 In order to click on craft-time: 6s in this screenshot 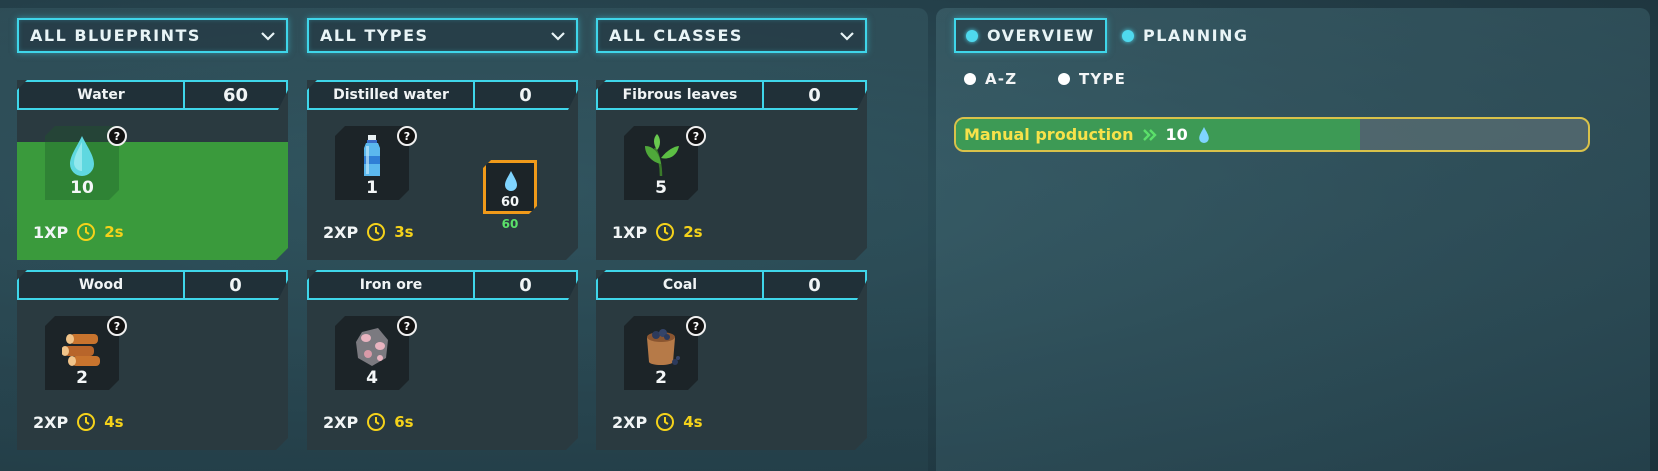, I will do `click(404, 422)`.